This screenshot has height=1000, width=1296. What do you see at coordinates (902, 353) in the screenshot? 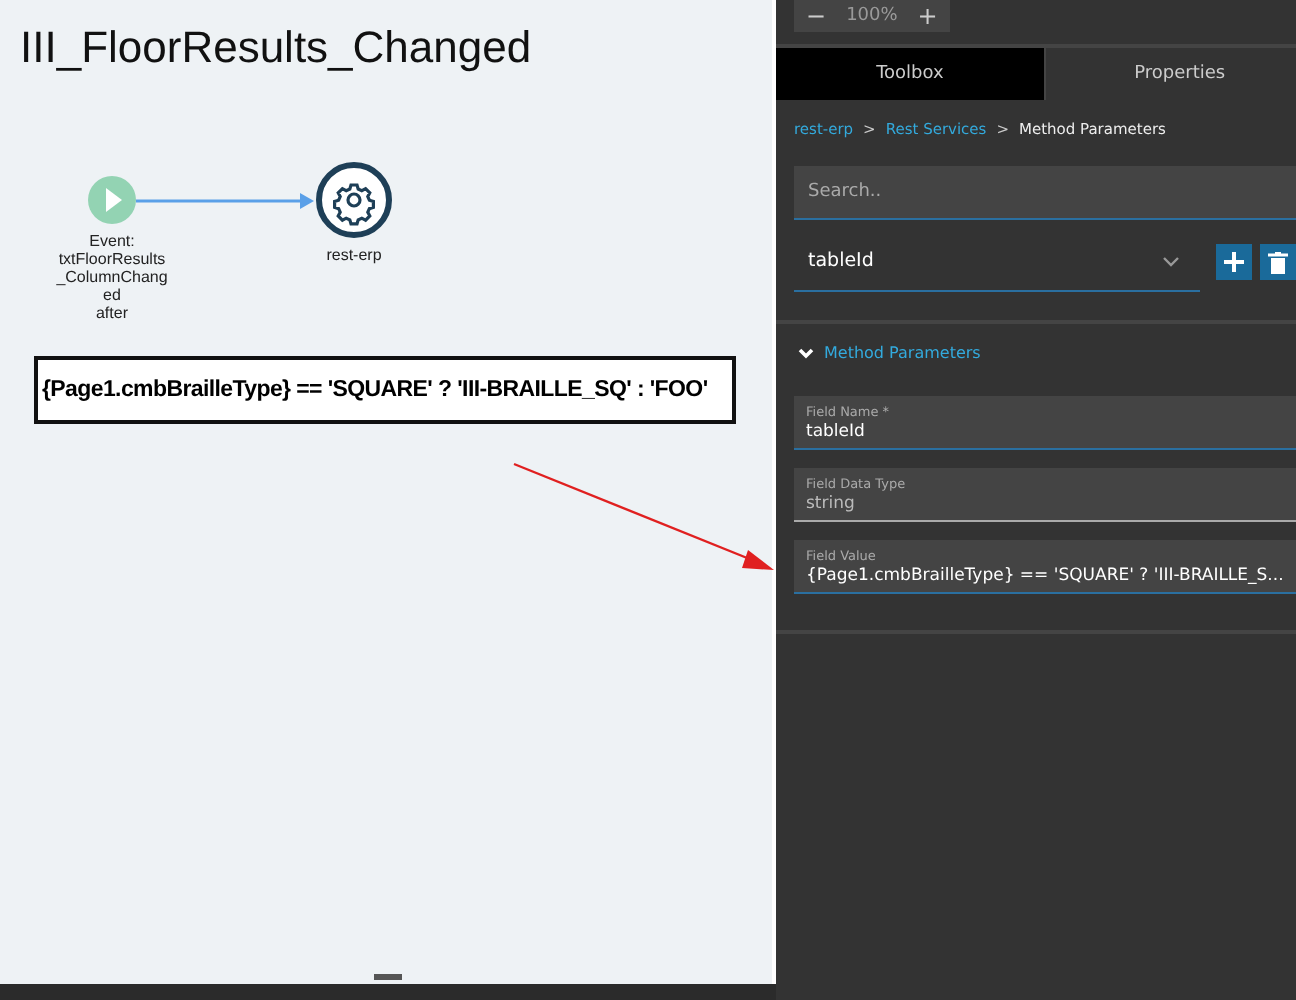
I see `section-title: Method Parameters` at bounding box center [902, 353].